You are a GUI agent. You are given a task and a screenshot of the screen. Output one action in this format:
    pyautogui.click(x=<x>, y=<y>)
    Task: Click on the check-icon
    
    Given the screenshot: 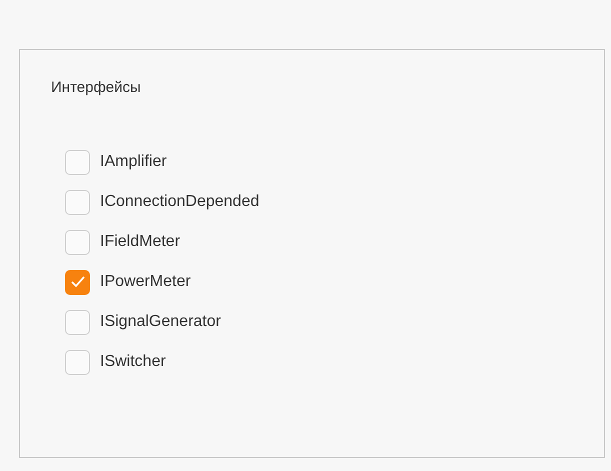 What is the action you would take?
    pyautogui.click(x=77, y=282)
    